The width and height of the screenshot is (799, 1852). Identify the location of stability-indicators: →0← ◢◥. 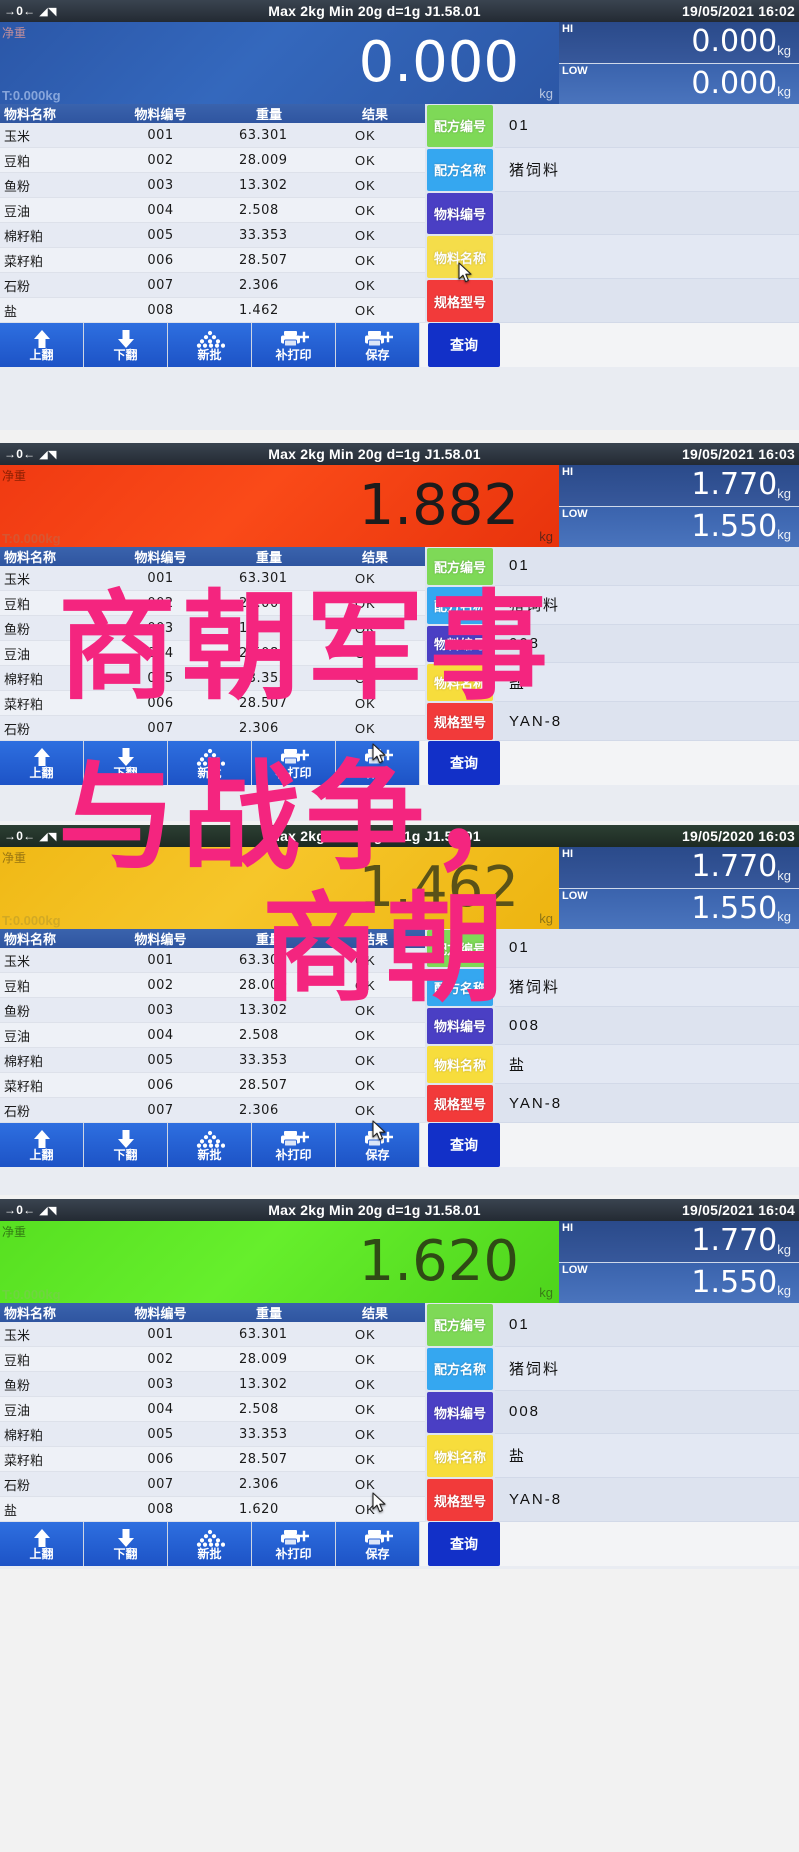
(79, 11).